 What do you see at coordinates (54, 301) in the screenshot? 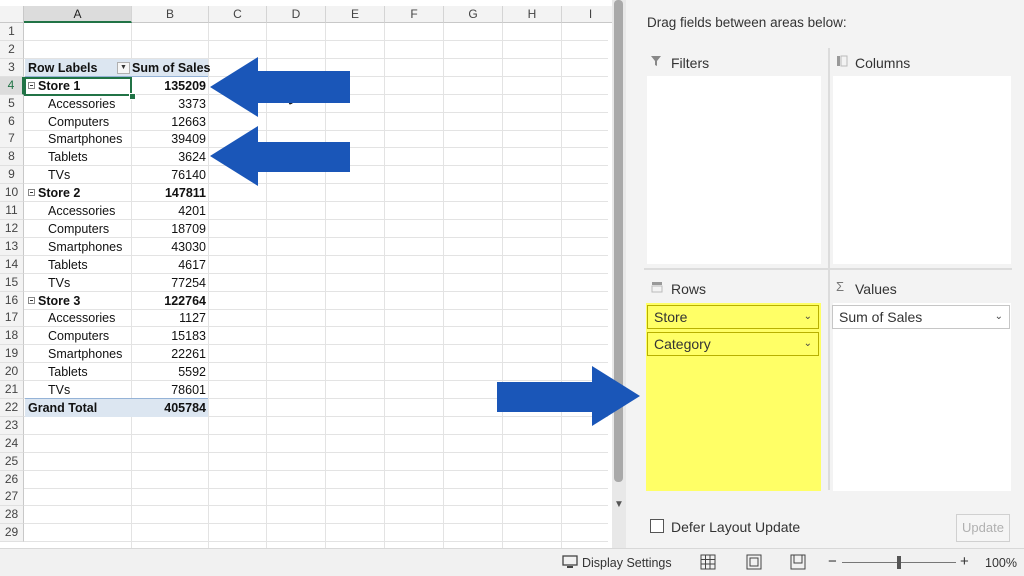
I see `pivot-group-label: Store 3` at bounding box center [54, 301].